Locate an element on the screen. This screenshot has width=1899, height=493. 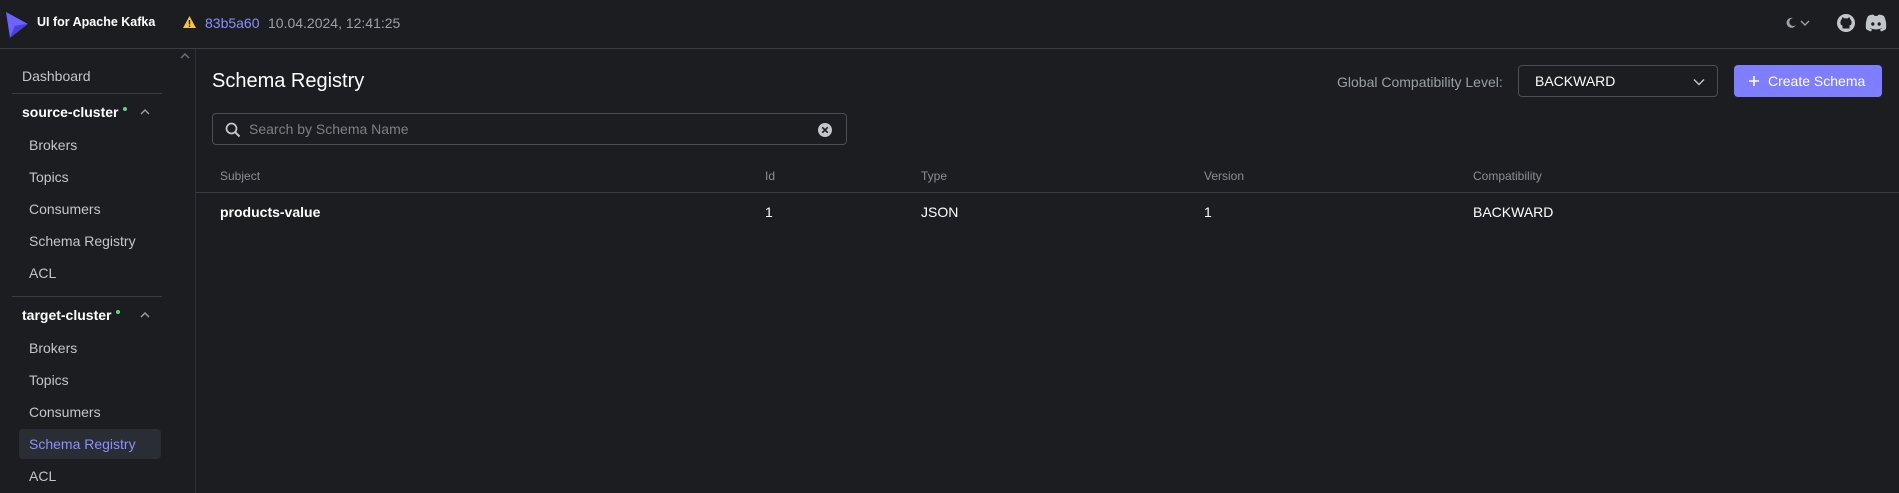
sidebar-cluster-target: target-cluster is located at coordinates (87, 314).